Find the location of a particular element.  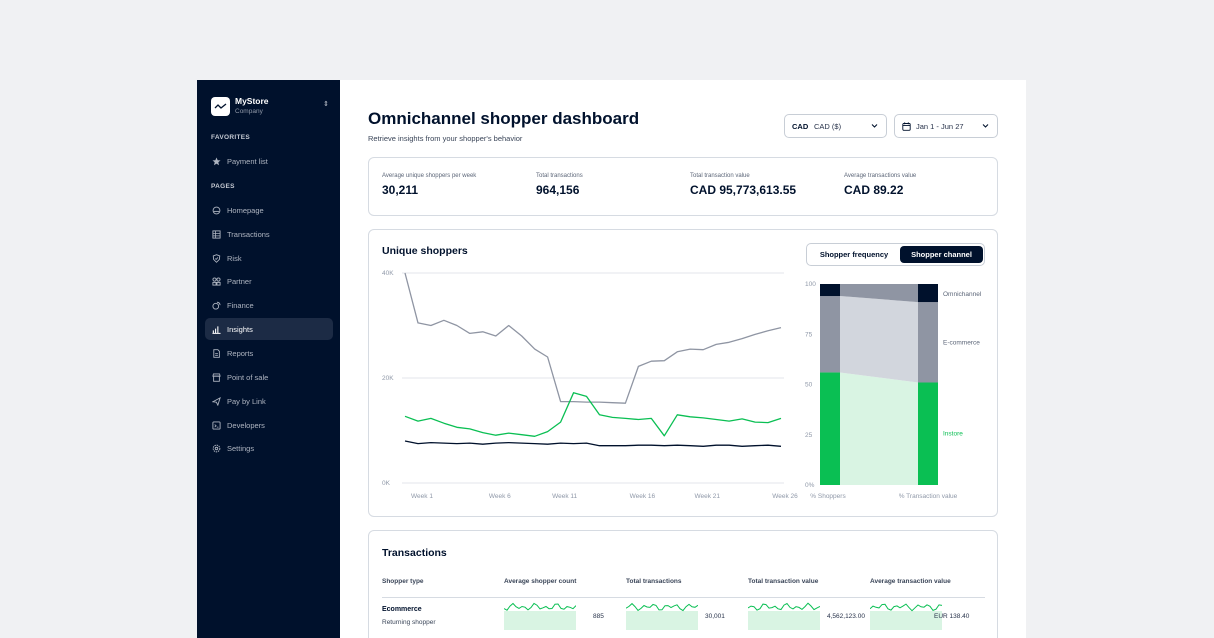

sidebar-item-partner: Partner is located at coordinates (269, 281).